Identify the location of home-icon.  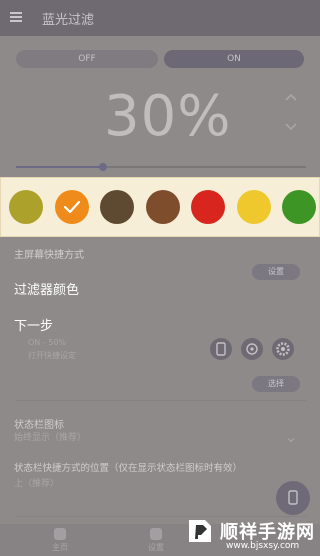
(60, 534).